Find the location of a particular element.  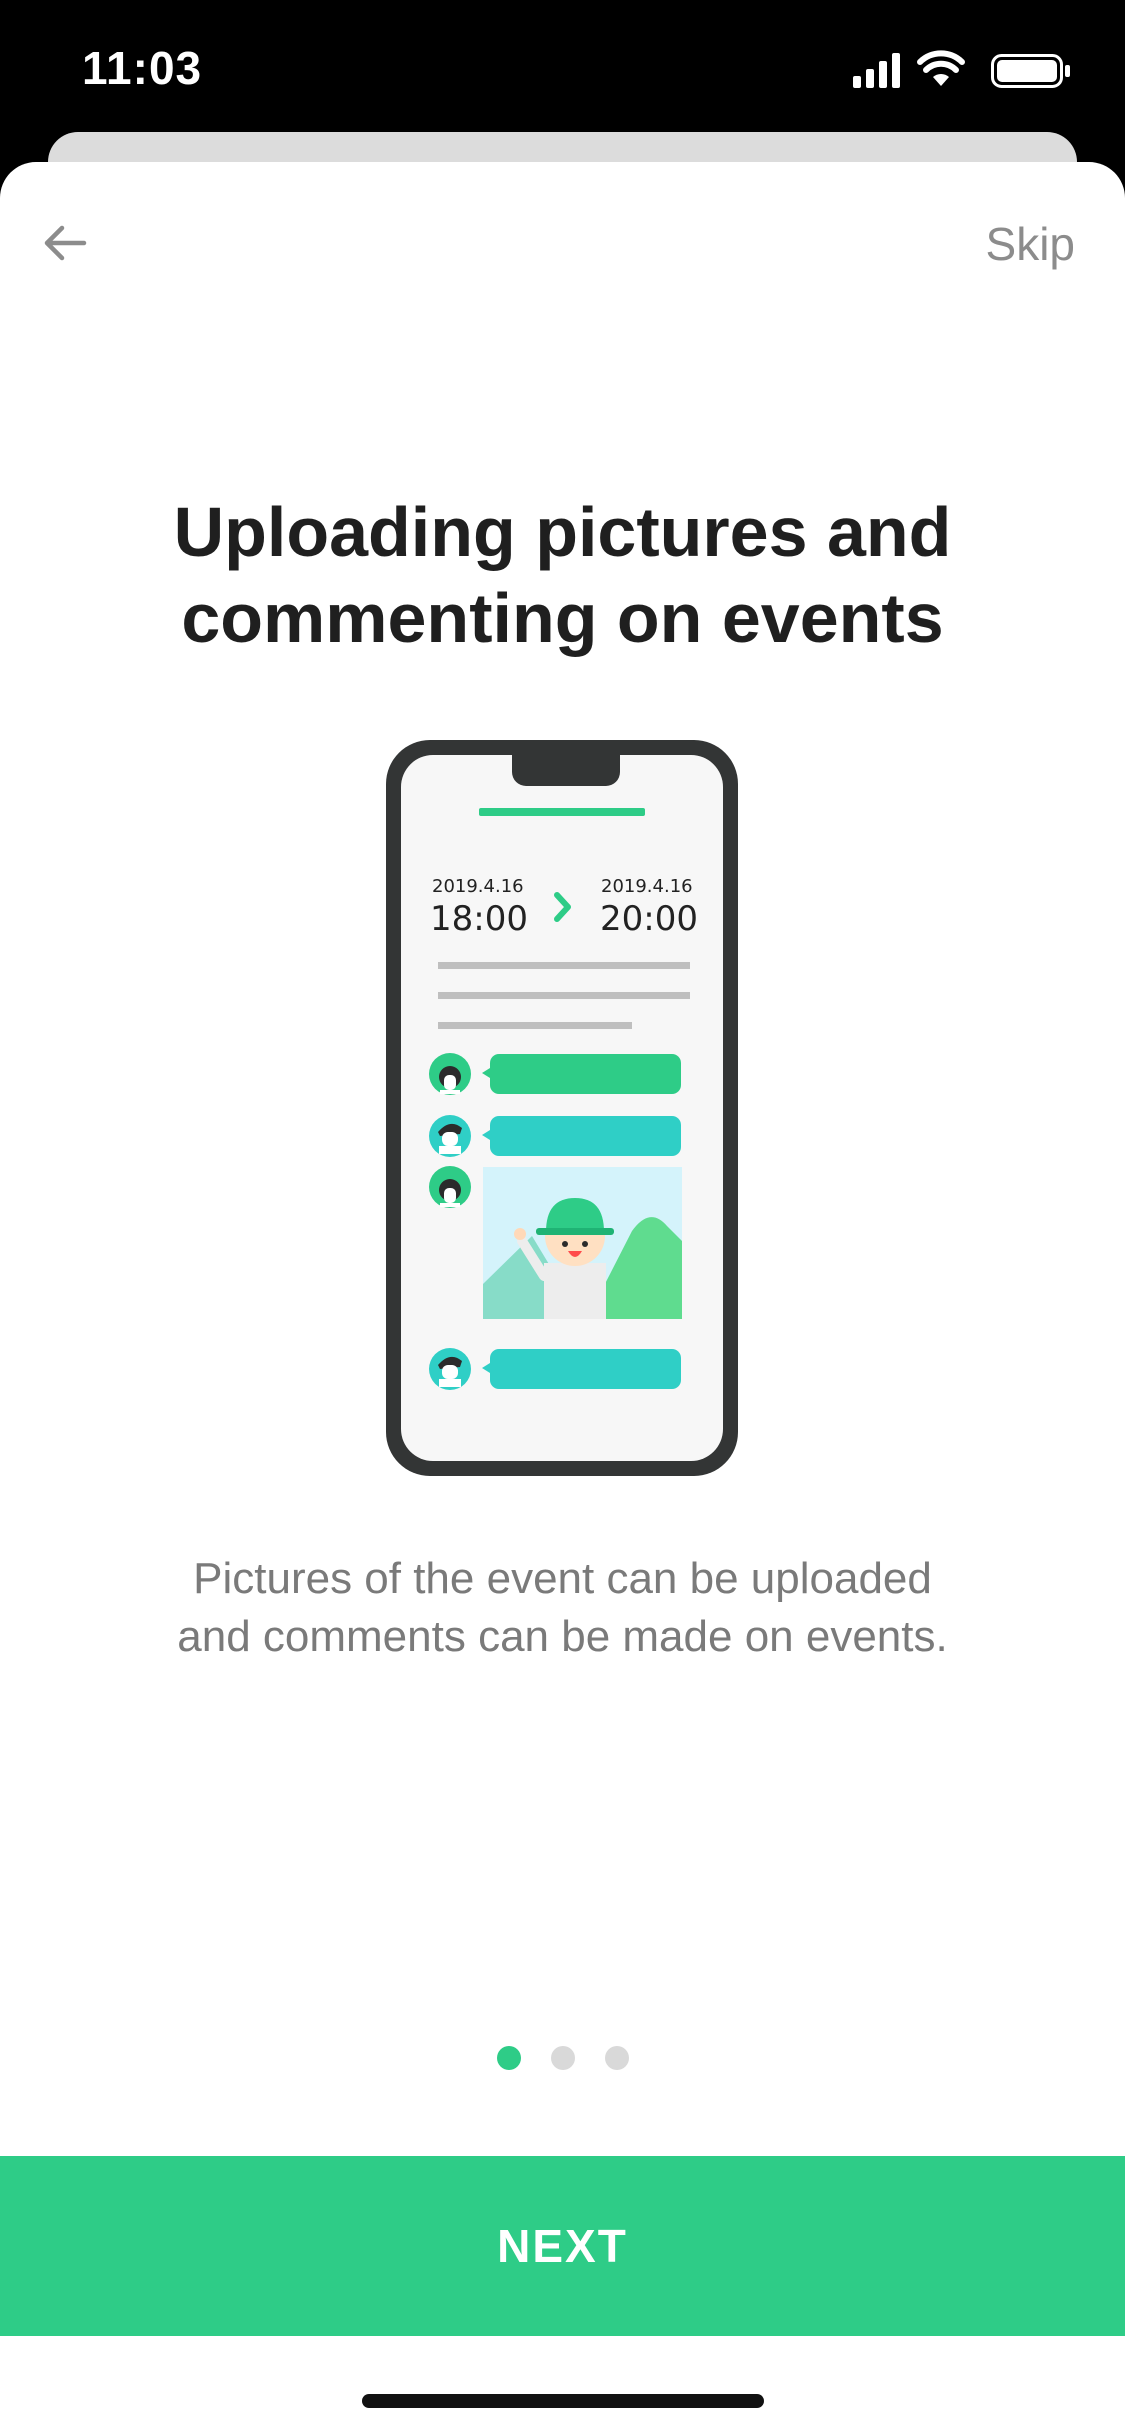

start-date: 2019.4.16 is located at coordinates (478, 886).